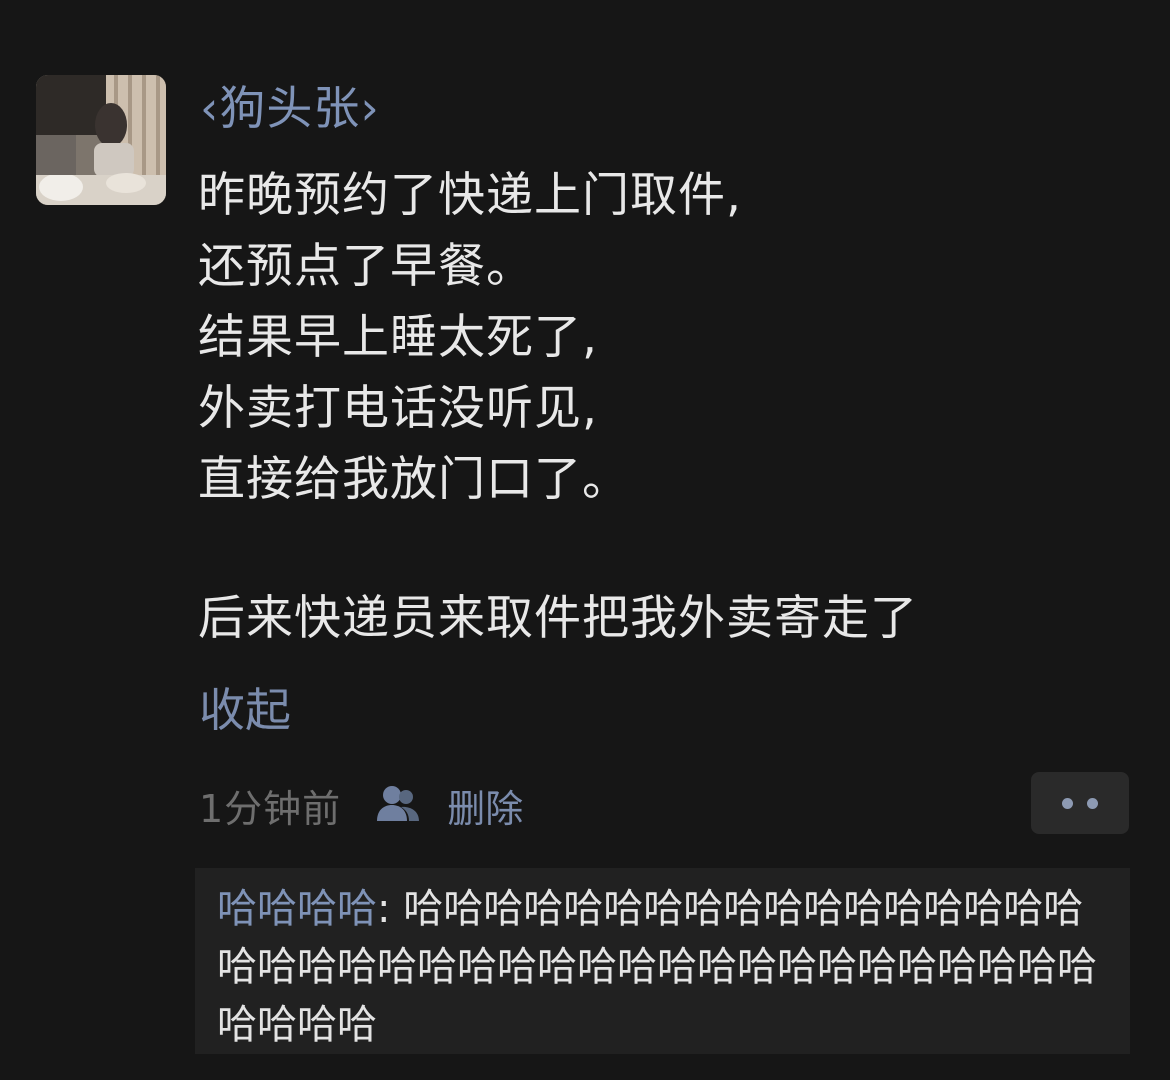  Describe the element at coordinates (398, 408) in the screenshot. I see `post-line: 外卖打电话没听见,` at that location.